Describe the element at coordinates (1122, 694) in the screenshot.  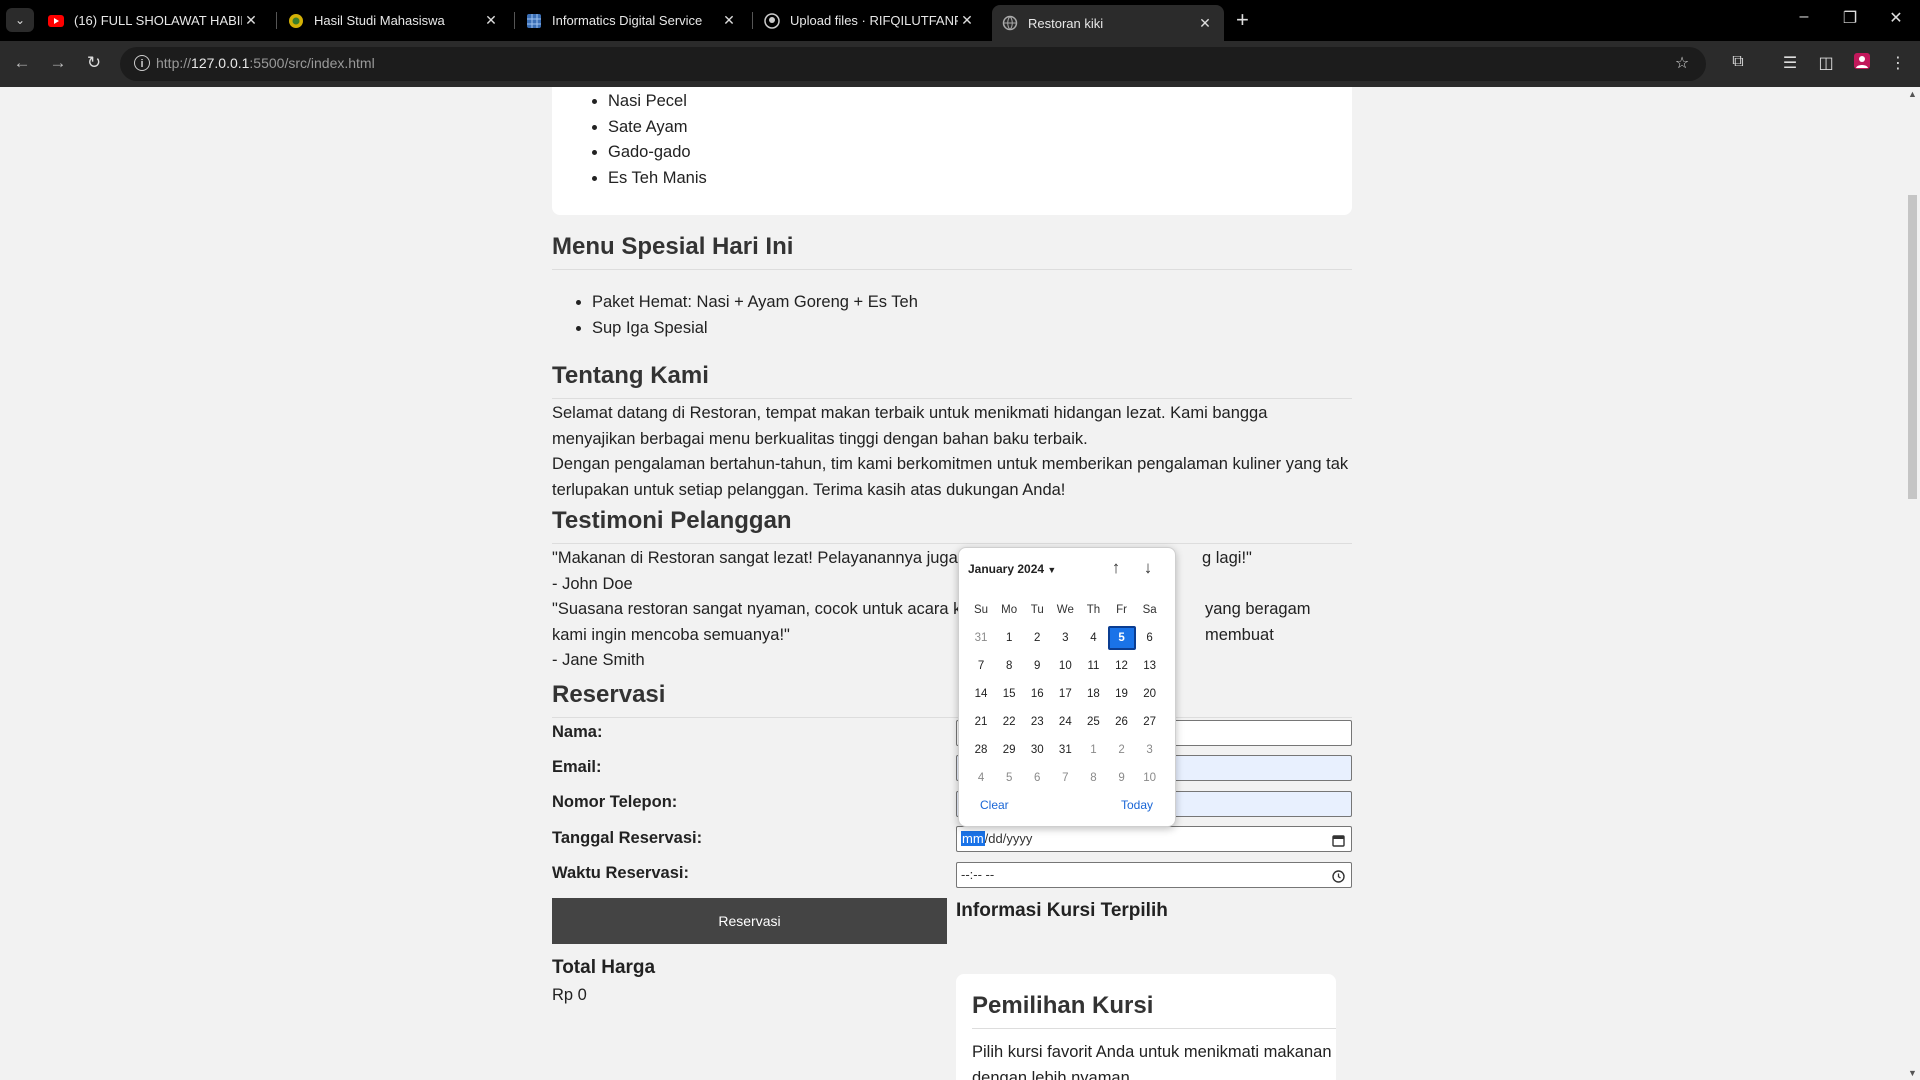
I see `calendar-day: 19` at that location.